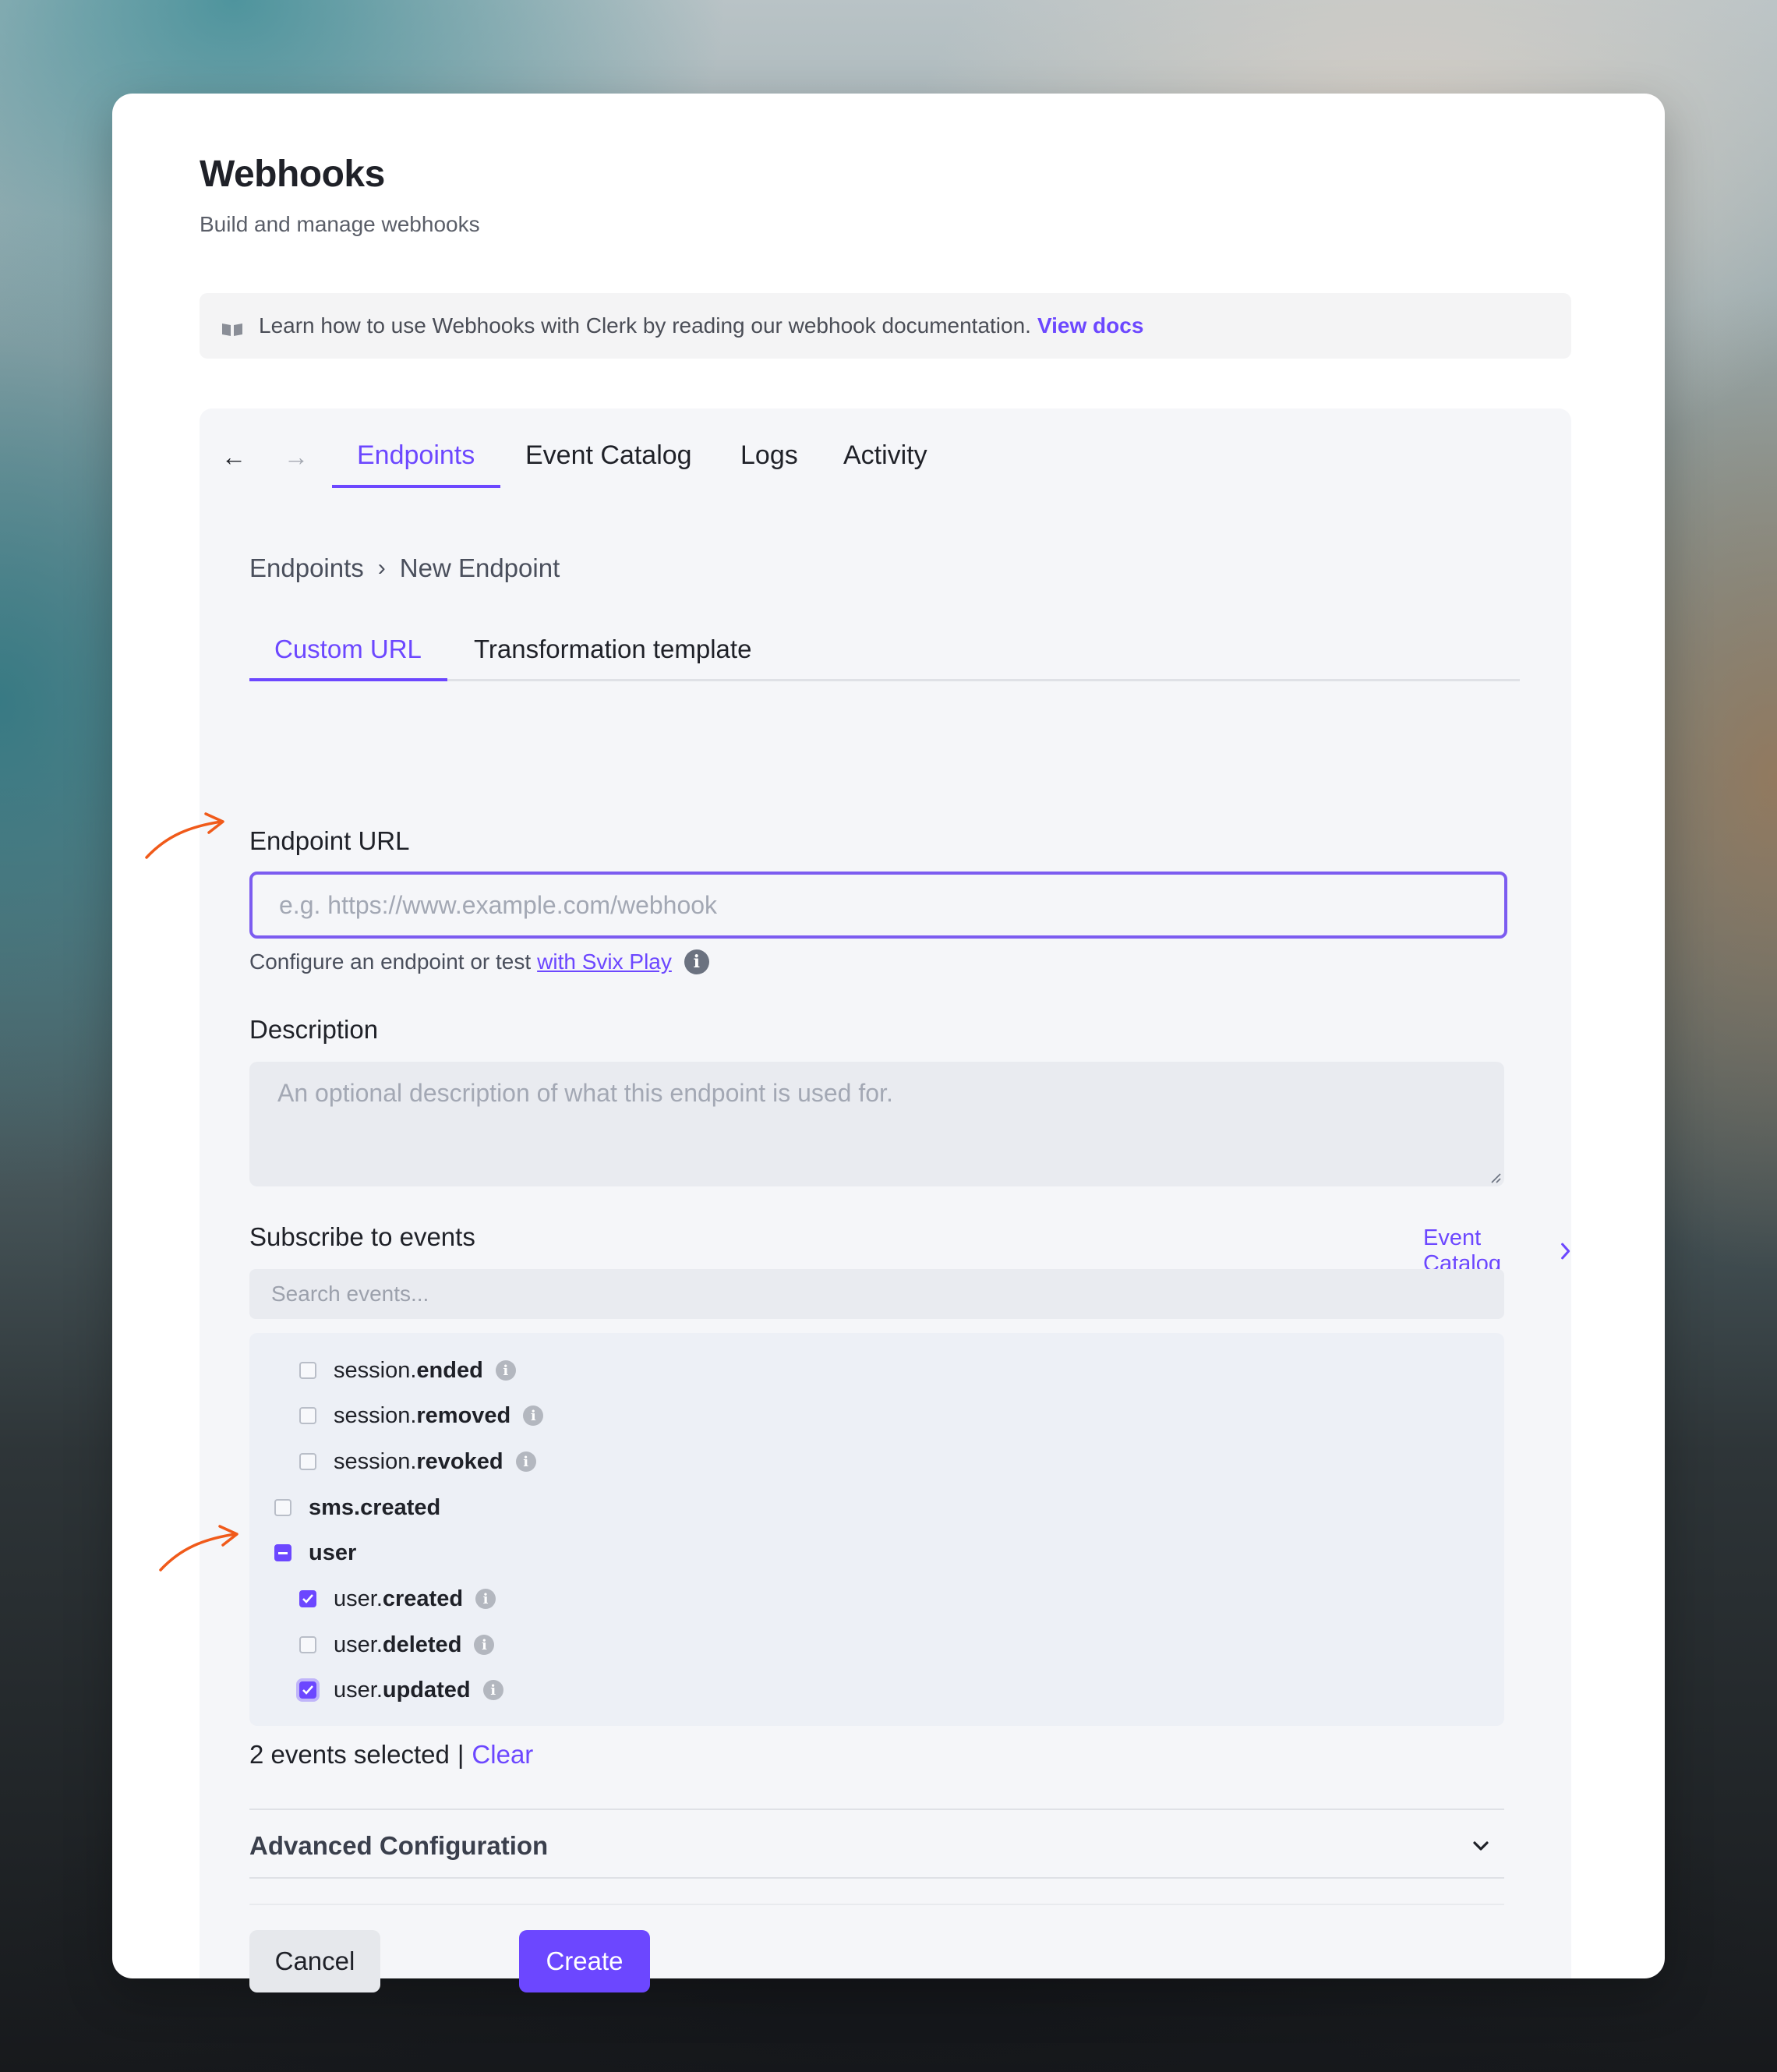 Image resolution: width=1777 pixels, height=2072 pixels. I want to click on clear-selection-link: Clear, so click(503, 1755).